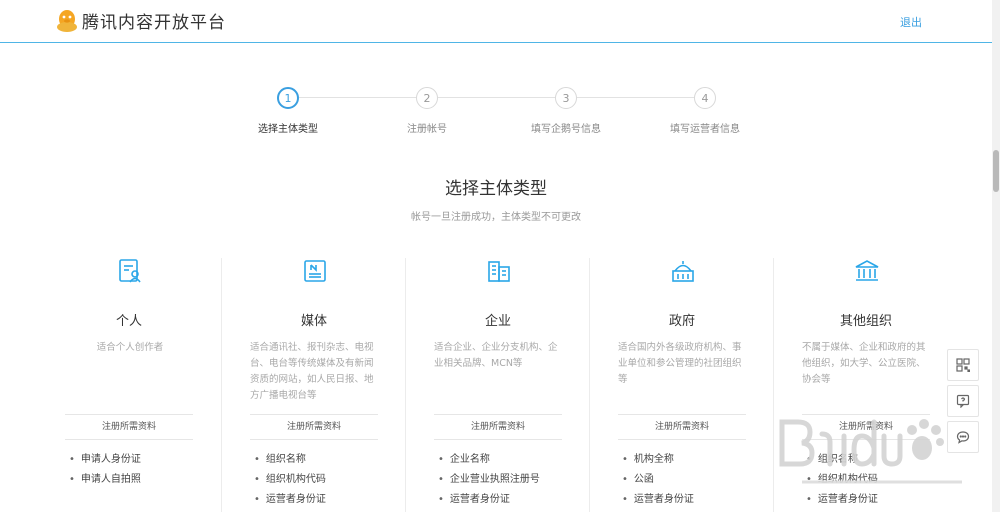 The width and height of the screenshot is (1000, 512). I want to click on step-2-label: 注册帐号, so click(427, 129).